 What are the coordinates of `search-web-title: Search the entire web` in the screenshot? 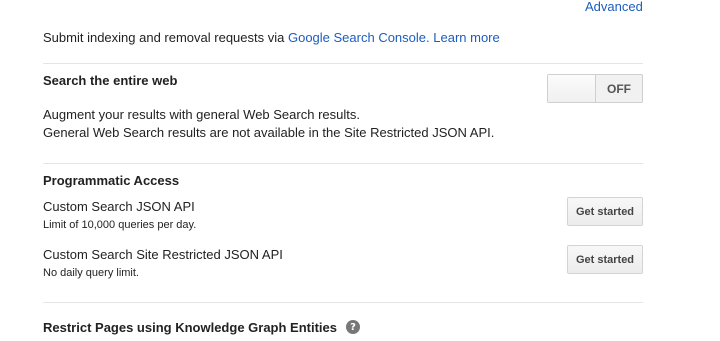 It's located at (110, 80).